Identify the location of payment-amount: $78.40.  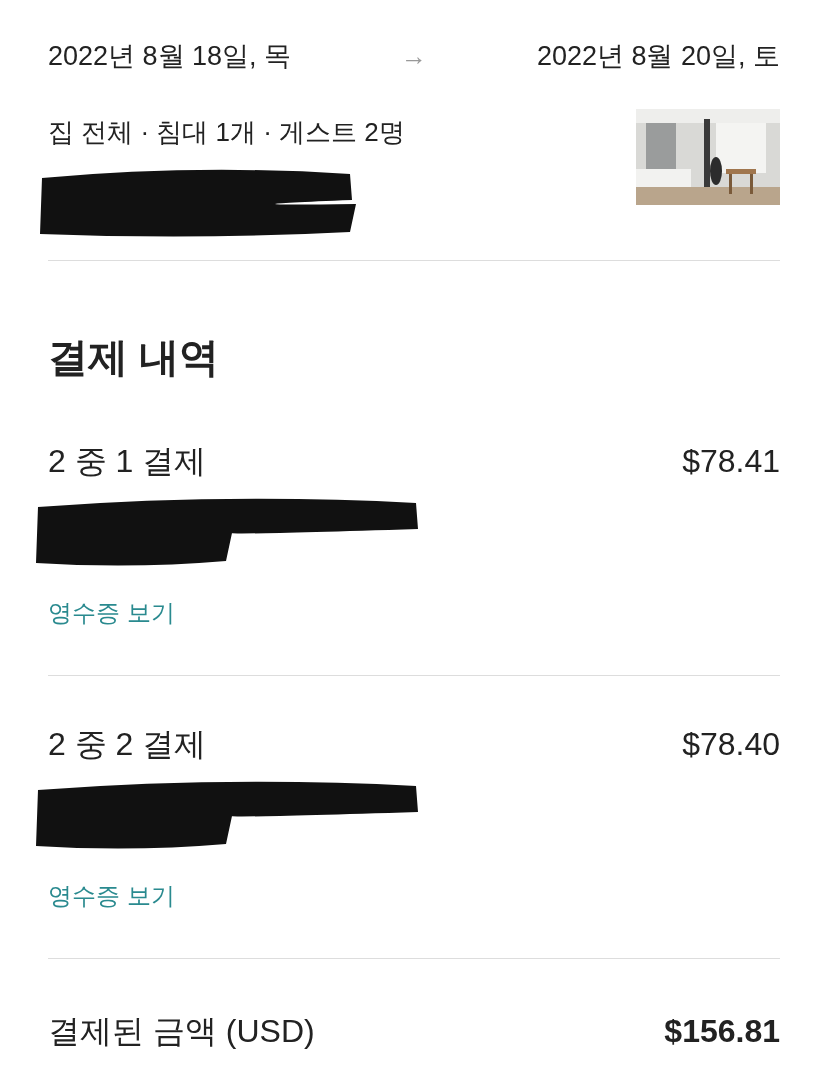
(731, 743).